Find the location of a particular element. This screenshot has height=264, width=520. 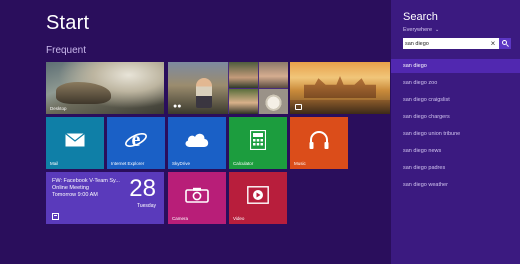

tile-ie-label: Internet Explorer is located at coordinates (128, 163).